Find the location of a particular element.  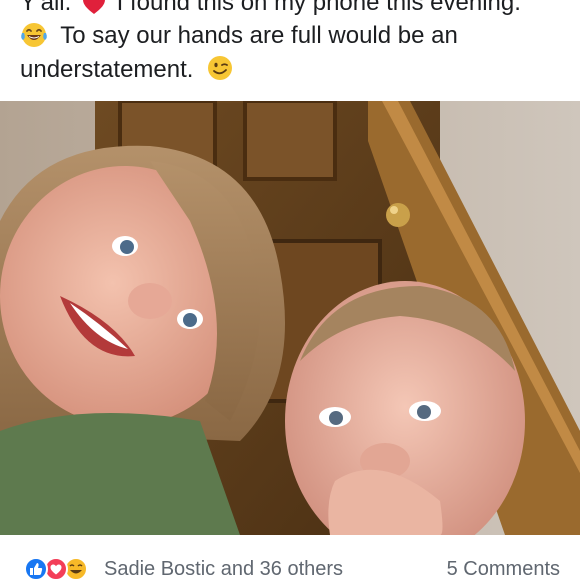

love-icon is located at coordinates (56, 569).